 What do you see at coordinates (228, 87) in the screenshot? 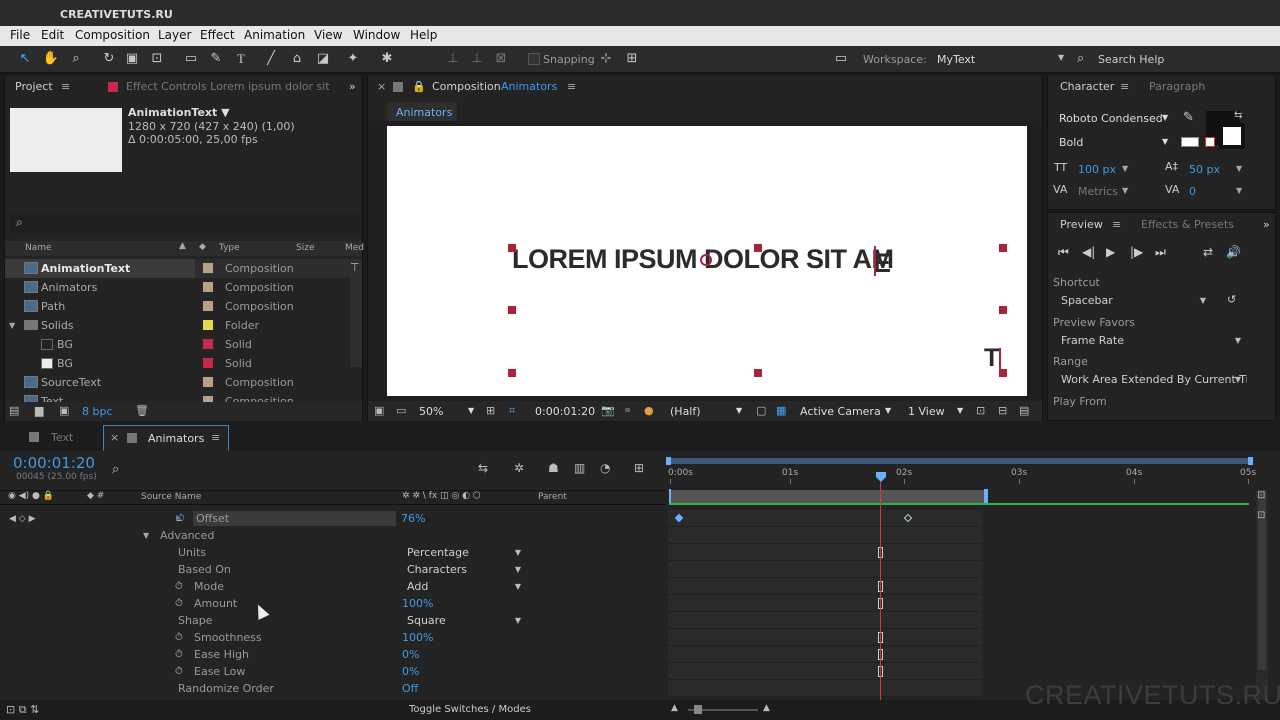
I see `tab-effect-controls: Effect Controls Lorem ipsum dolor sit` at bounding box center [228, 87].